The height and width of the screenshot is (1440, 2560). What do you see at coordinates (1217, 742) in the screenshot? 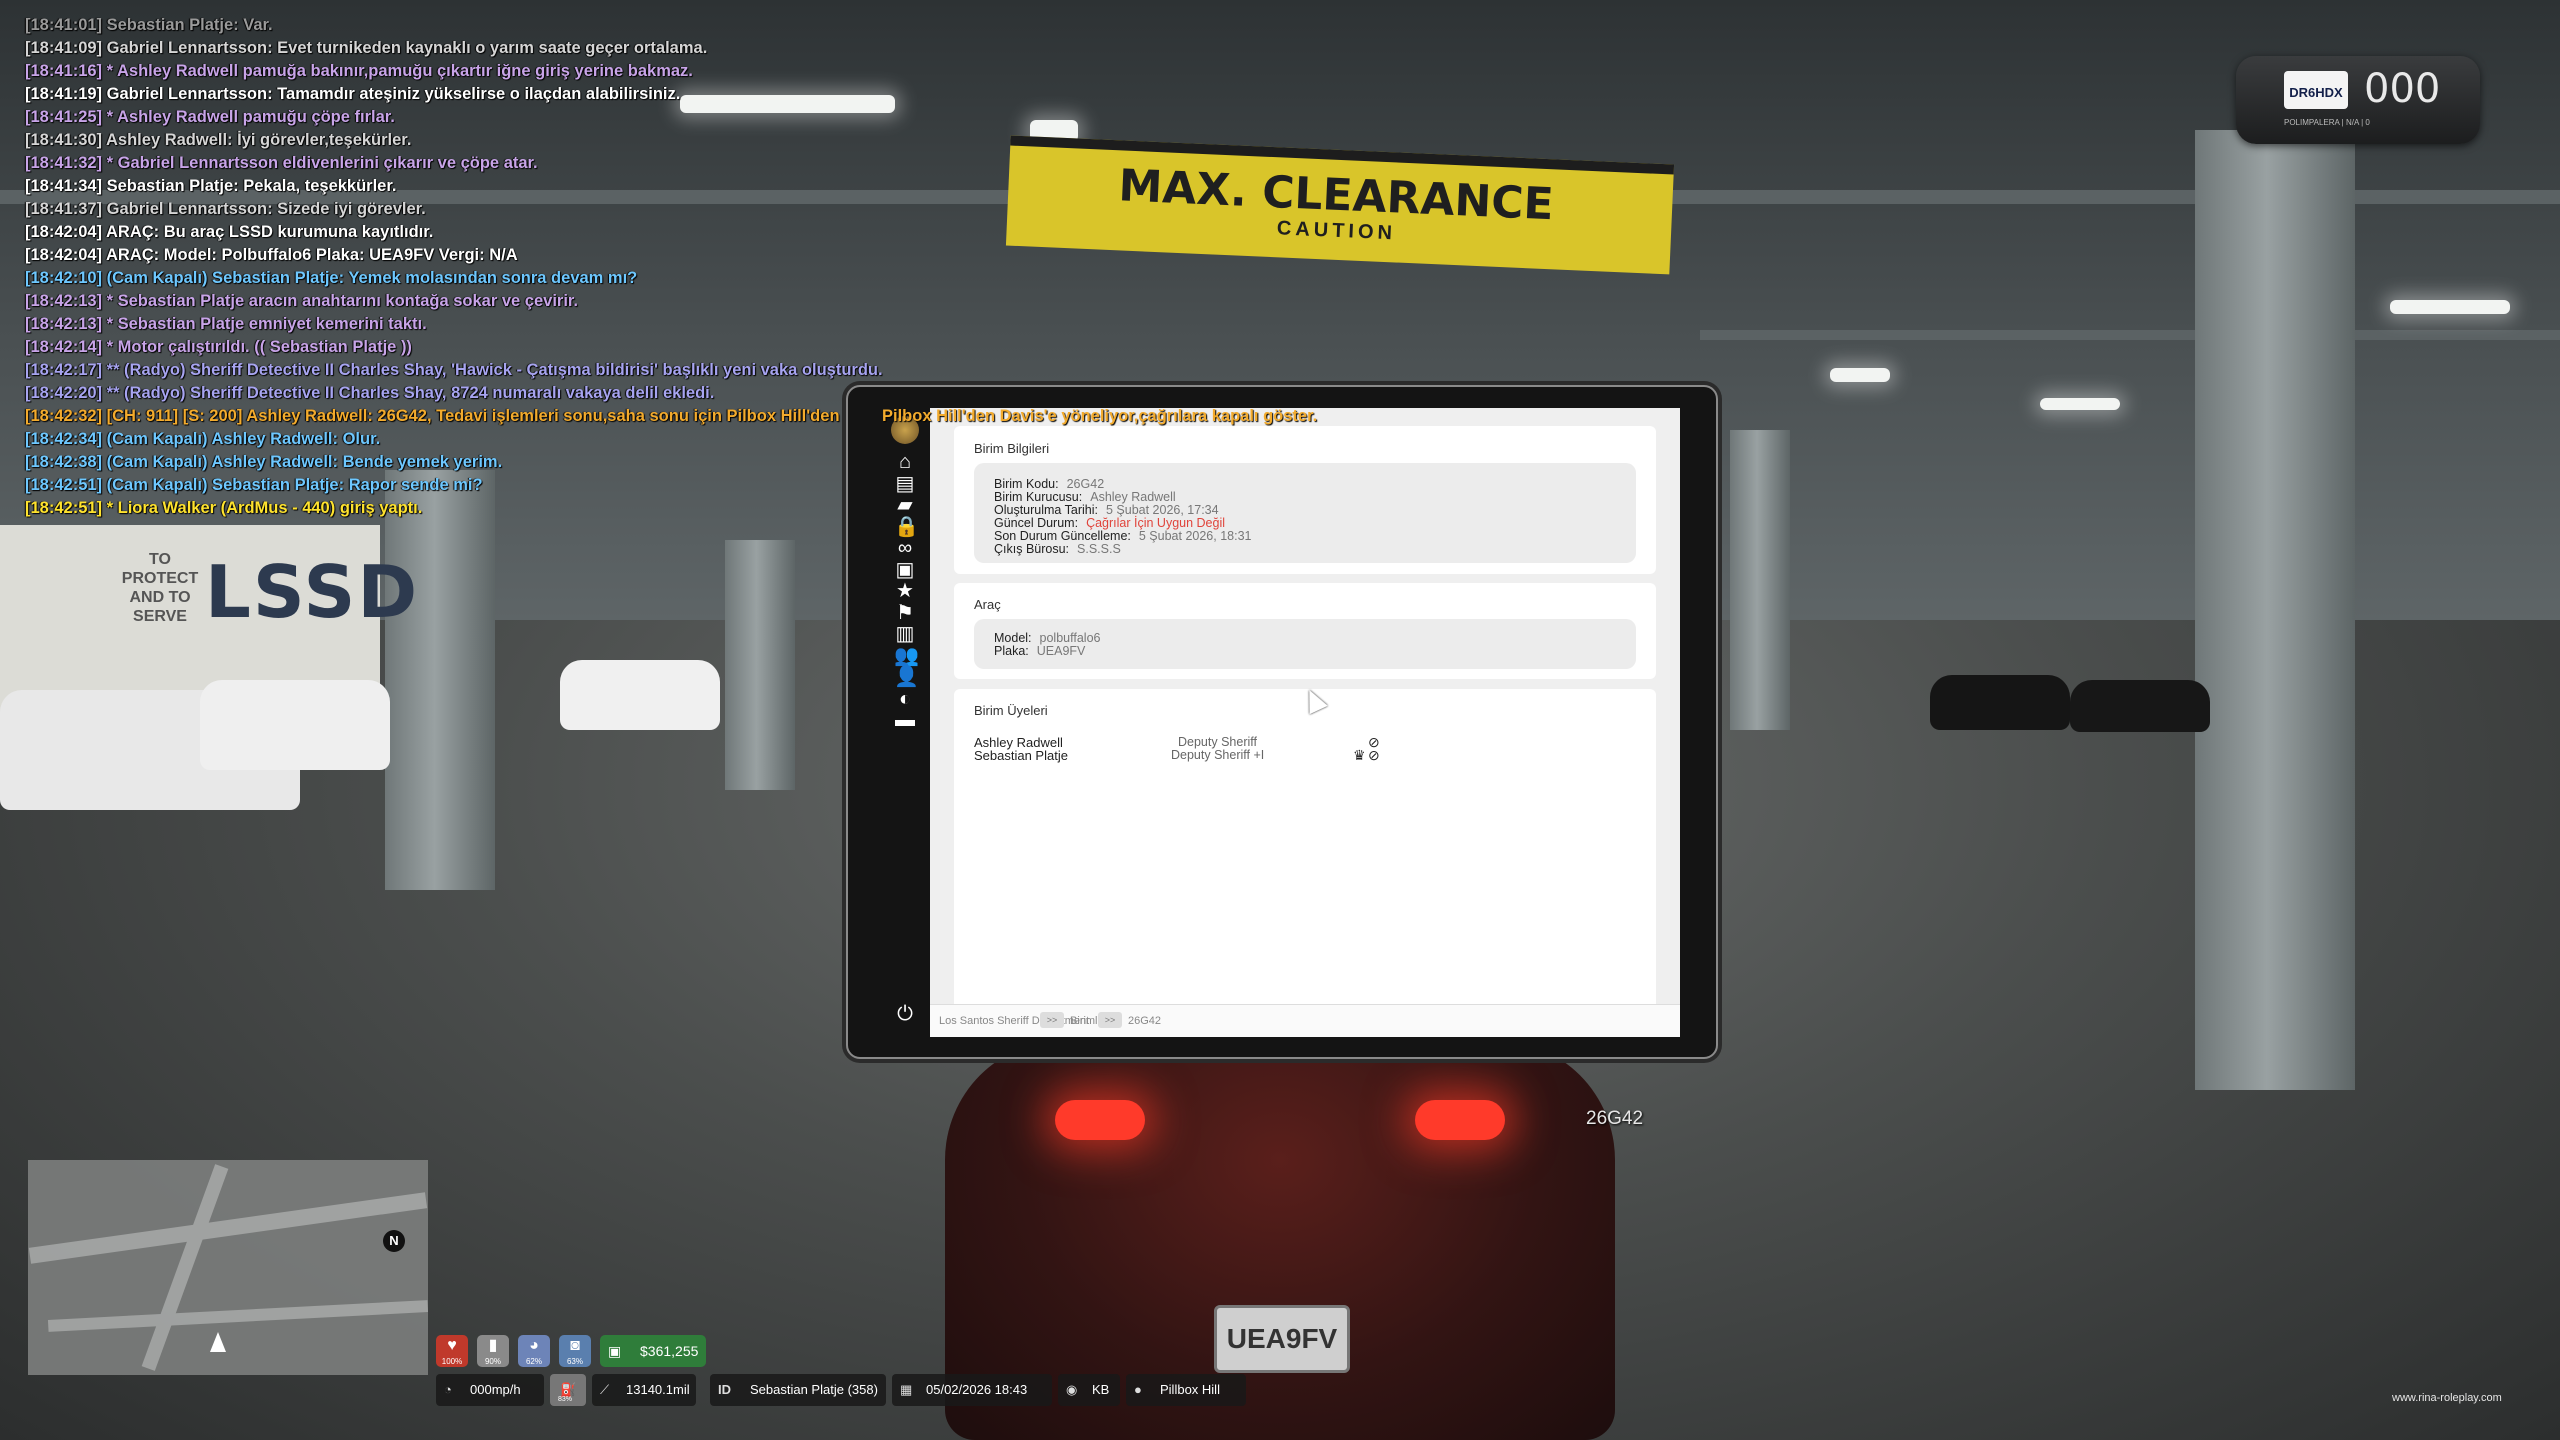
I see `member-rank: Deputy Sheriff` at bounding box center [1217, 742].